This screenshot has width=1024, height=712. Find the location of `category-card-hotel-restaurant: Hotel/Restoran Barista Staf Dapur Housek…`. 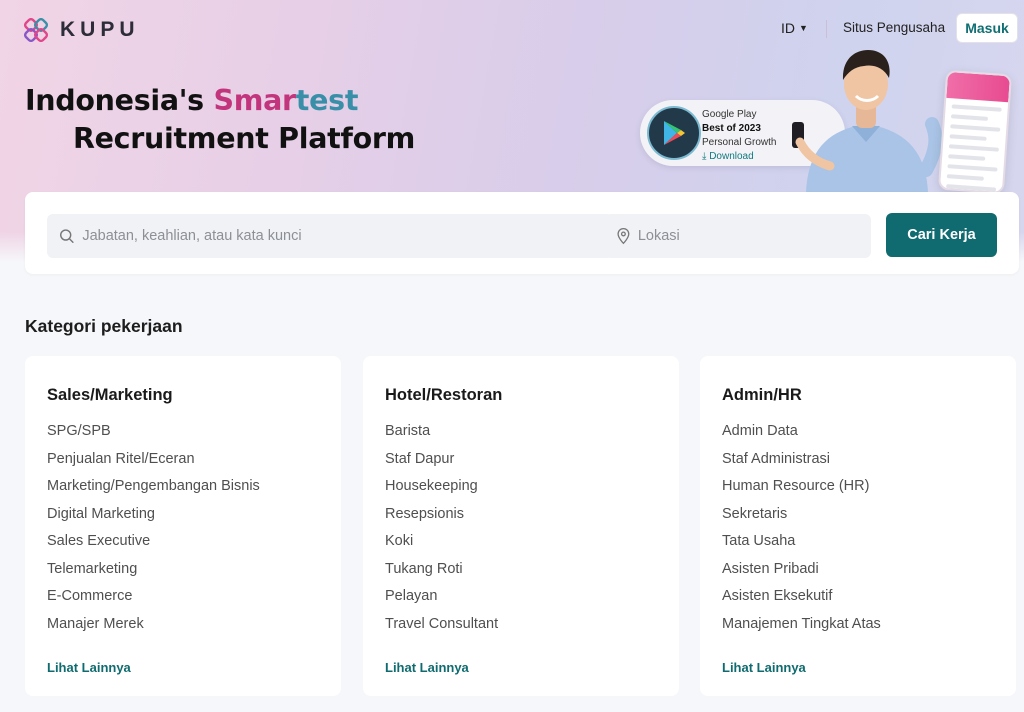

category-card-hotel-restaurant: Hotel/Restoran Barista Staf Dapur Housek… is located at coordinates (521, 526).